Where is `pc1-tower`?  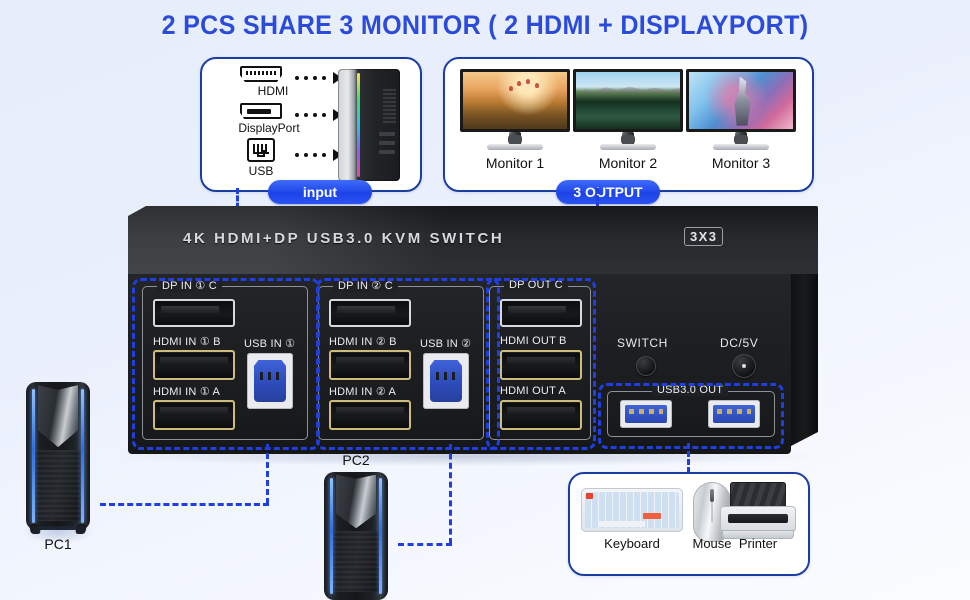
pc1-tower is located at coordinates (58, 463).